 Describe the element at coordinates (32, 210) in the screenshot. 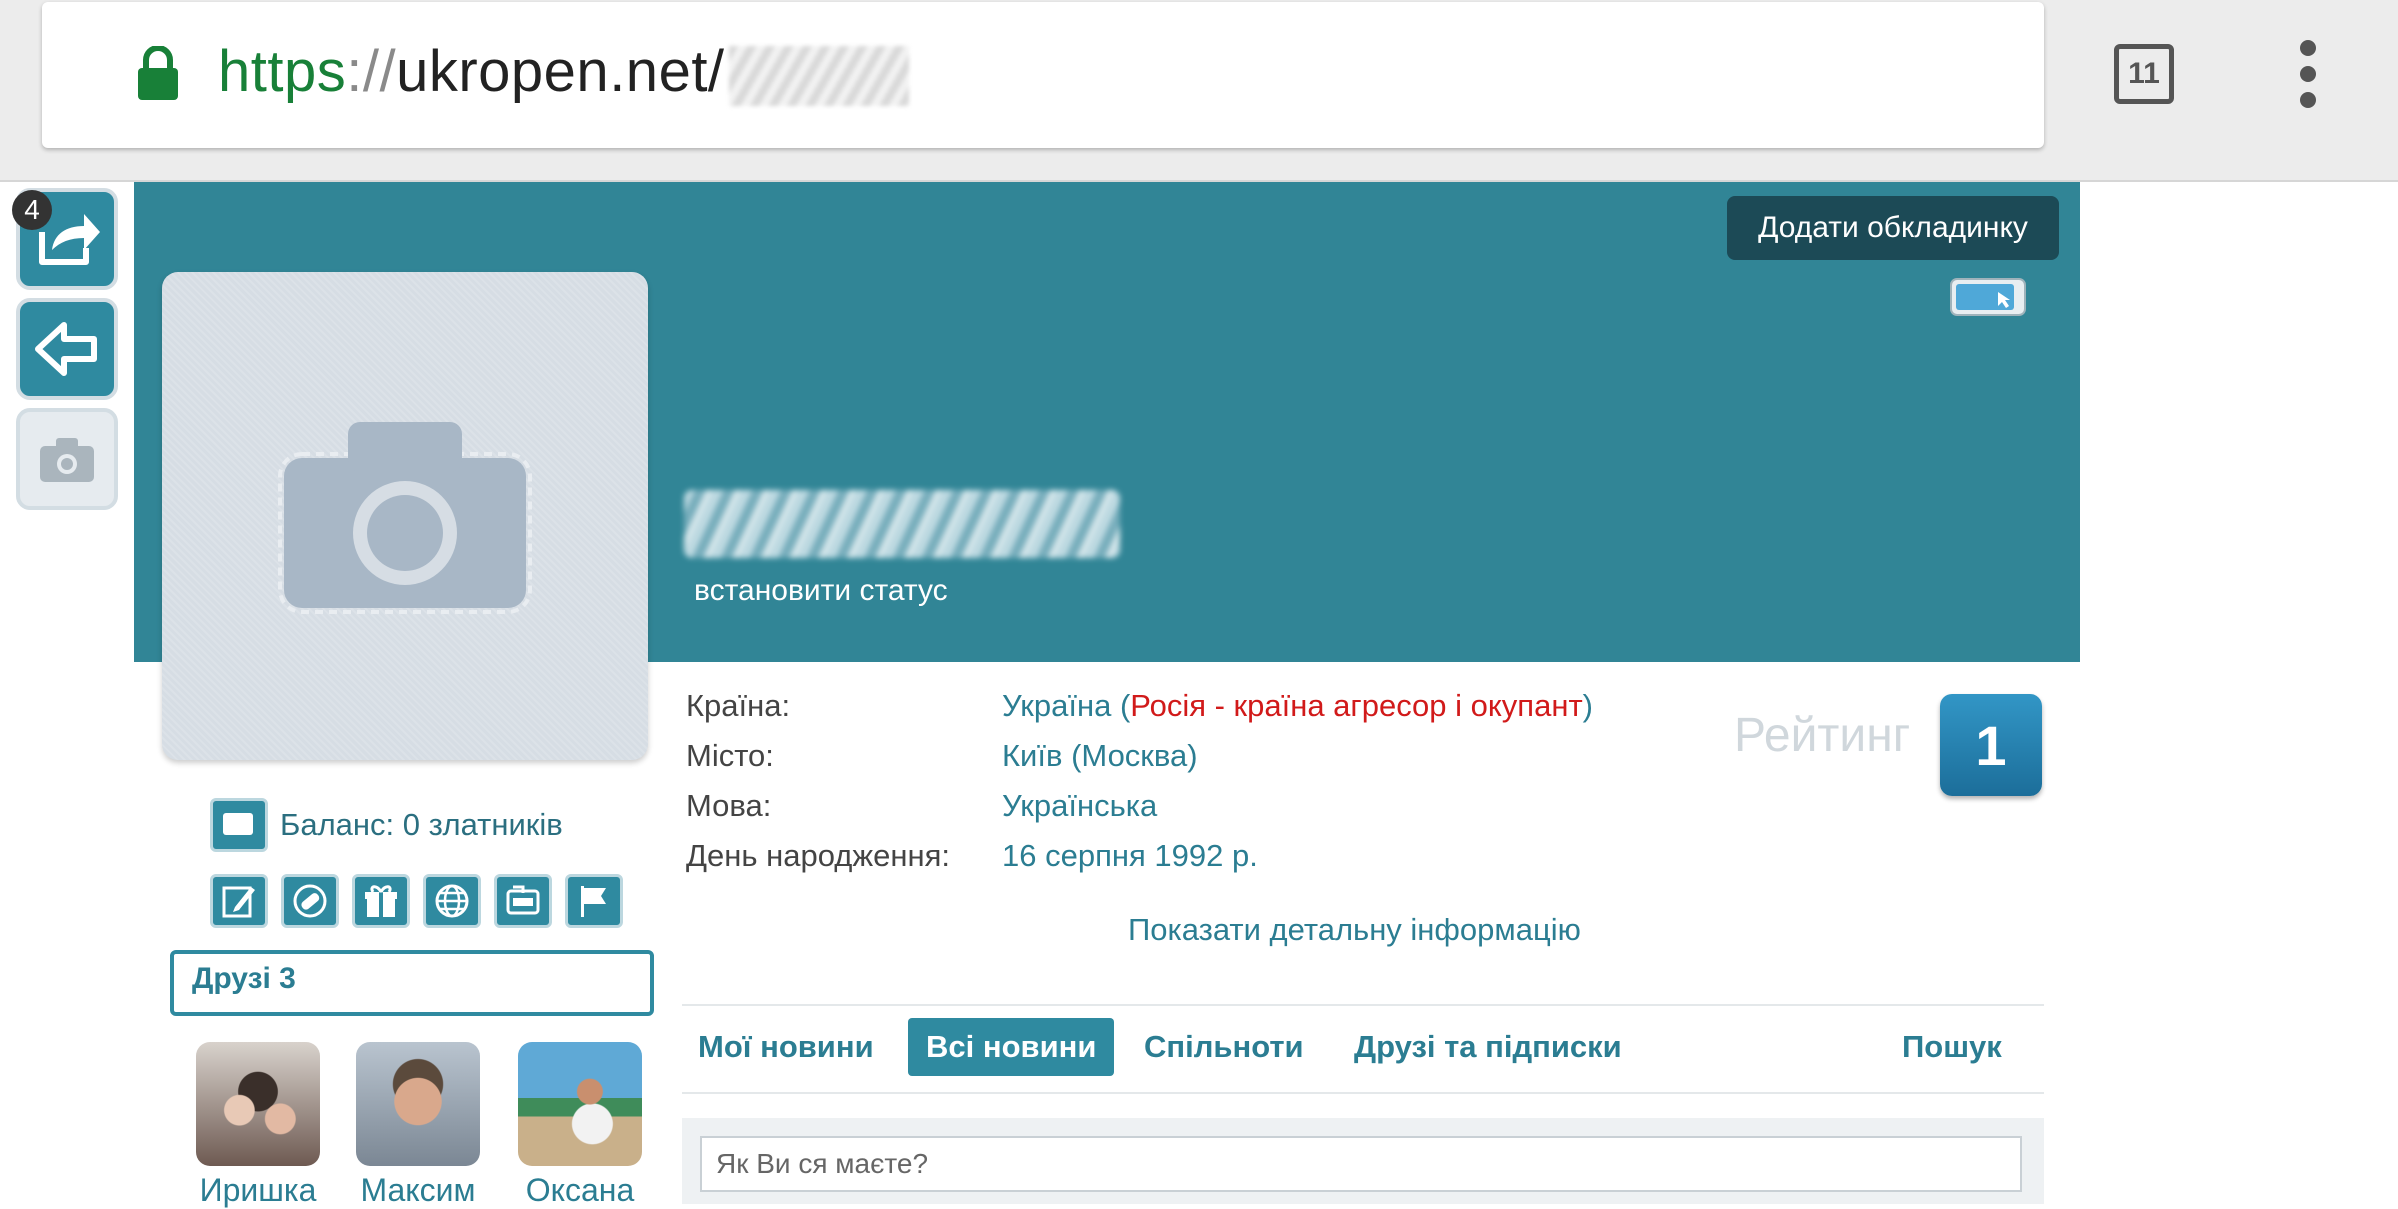

I see `share-count-badge: 4` at that location.